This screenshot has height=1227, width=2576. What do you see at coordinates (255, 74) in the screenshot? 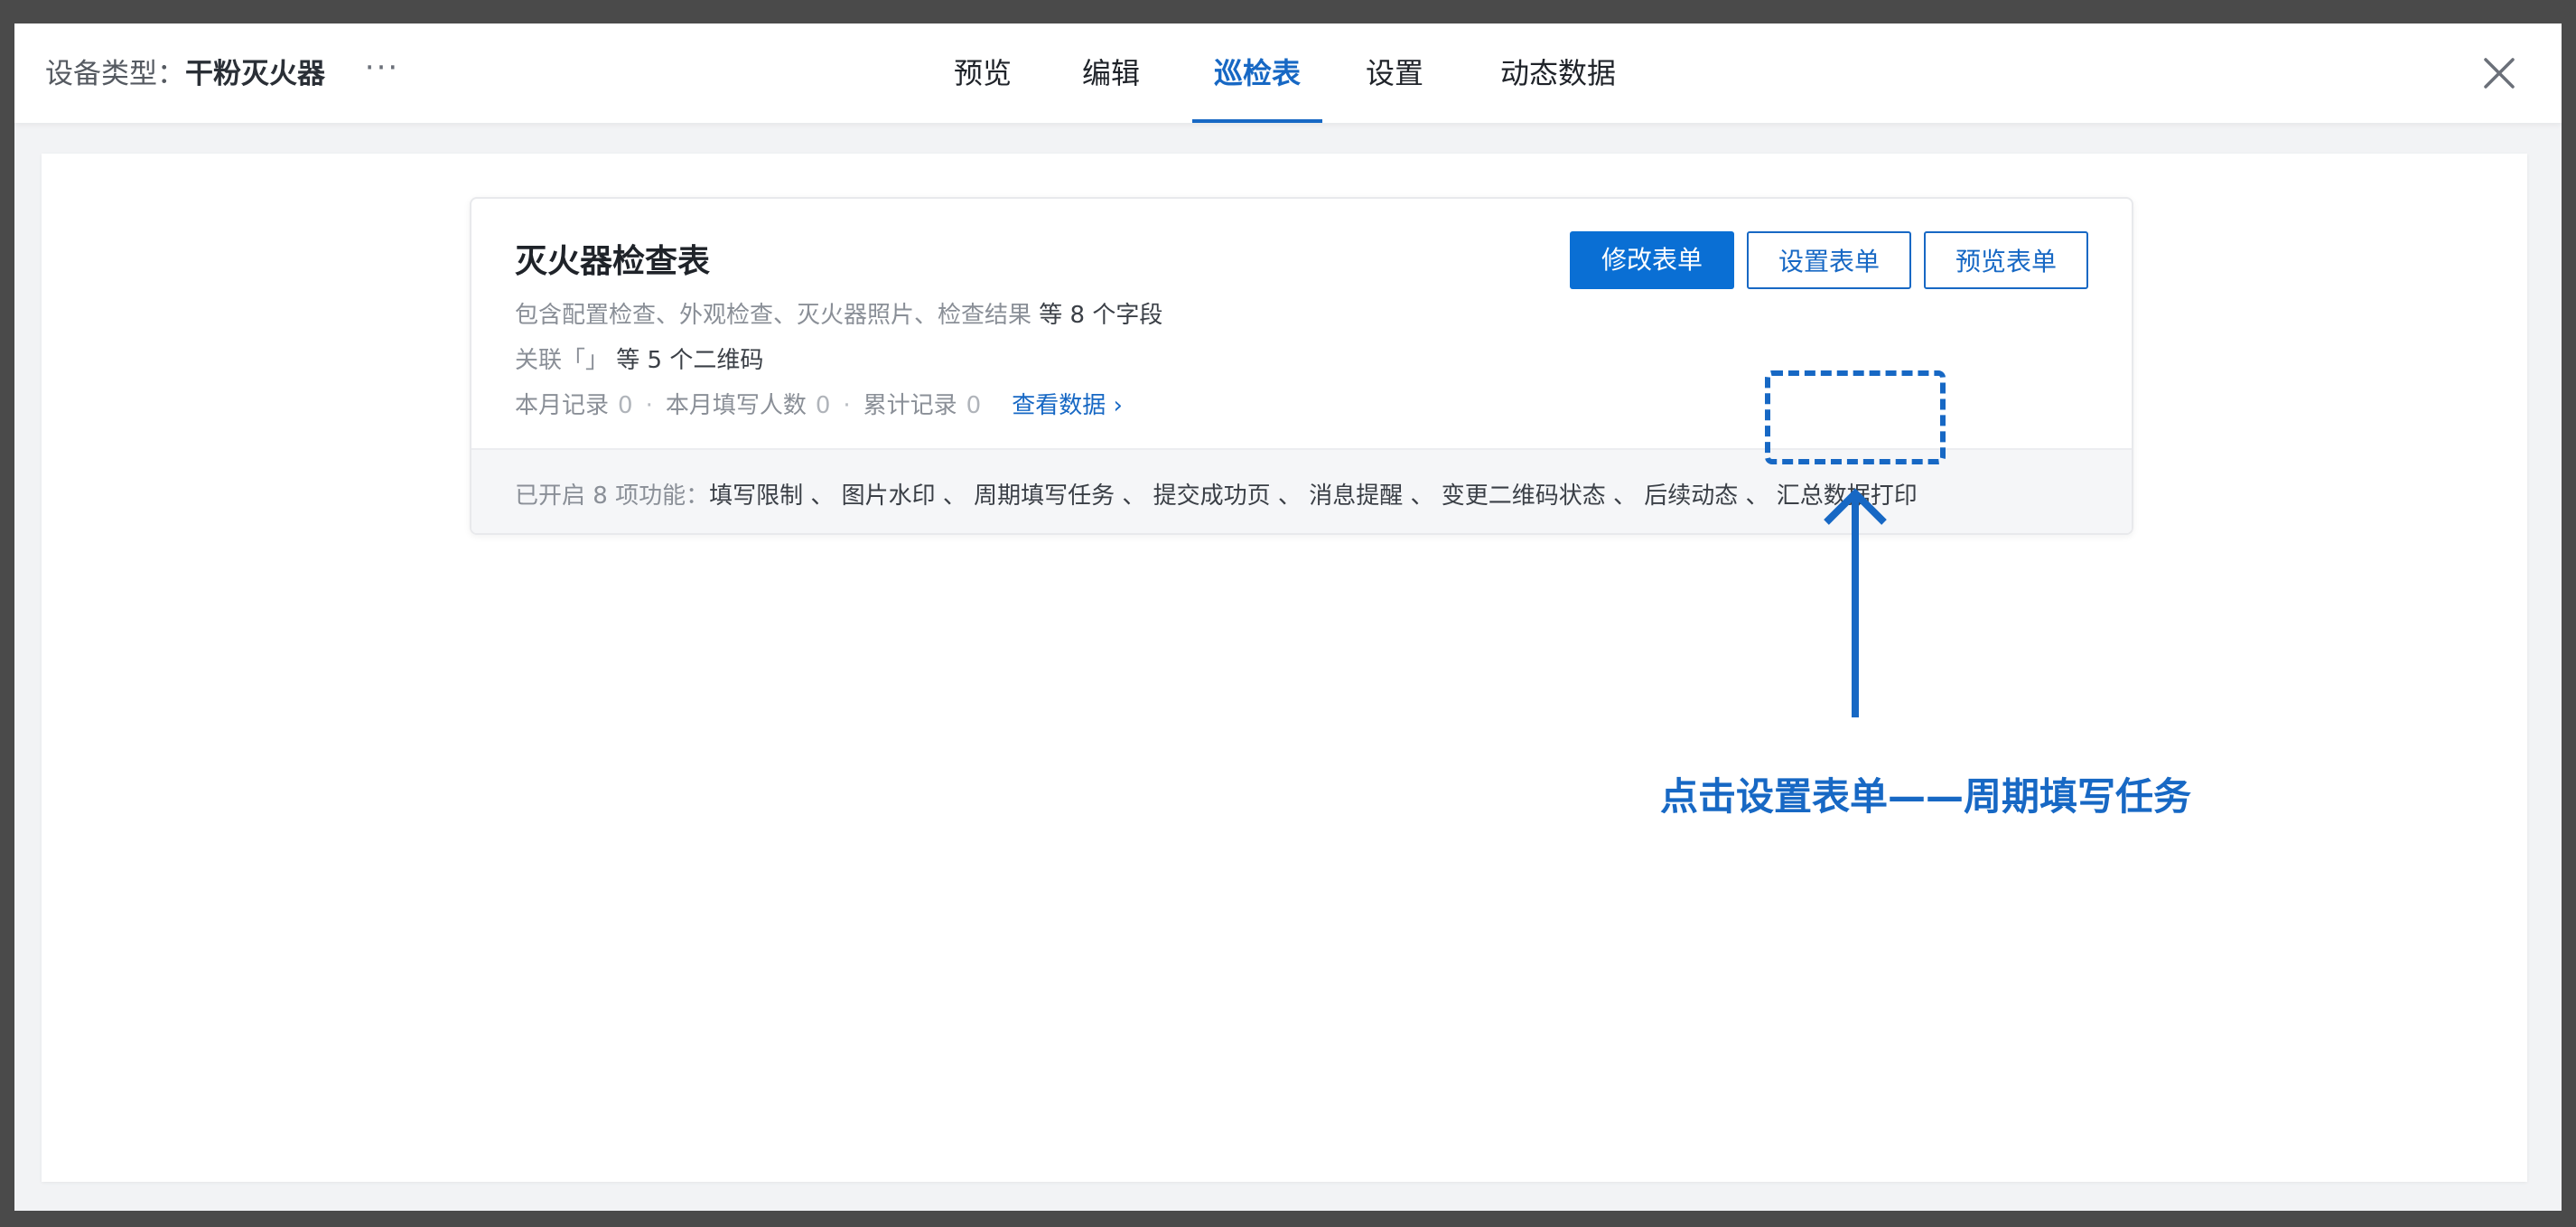
I see `device-type-name: 干粉灭火器` at bounding box center [255, 74].